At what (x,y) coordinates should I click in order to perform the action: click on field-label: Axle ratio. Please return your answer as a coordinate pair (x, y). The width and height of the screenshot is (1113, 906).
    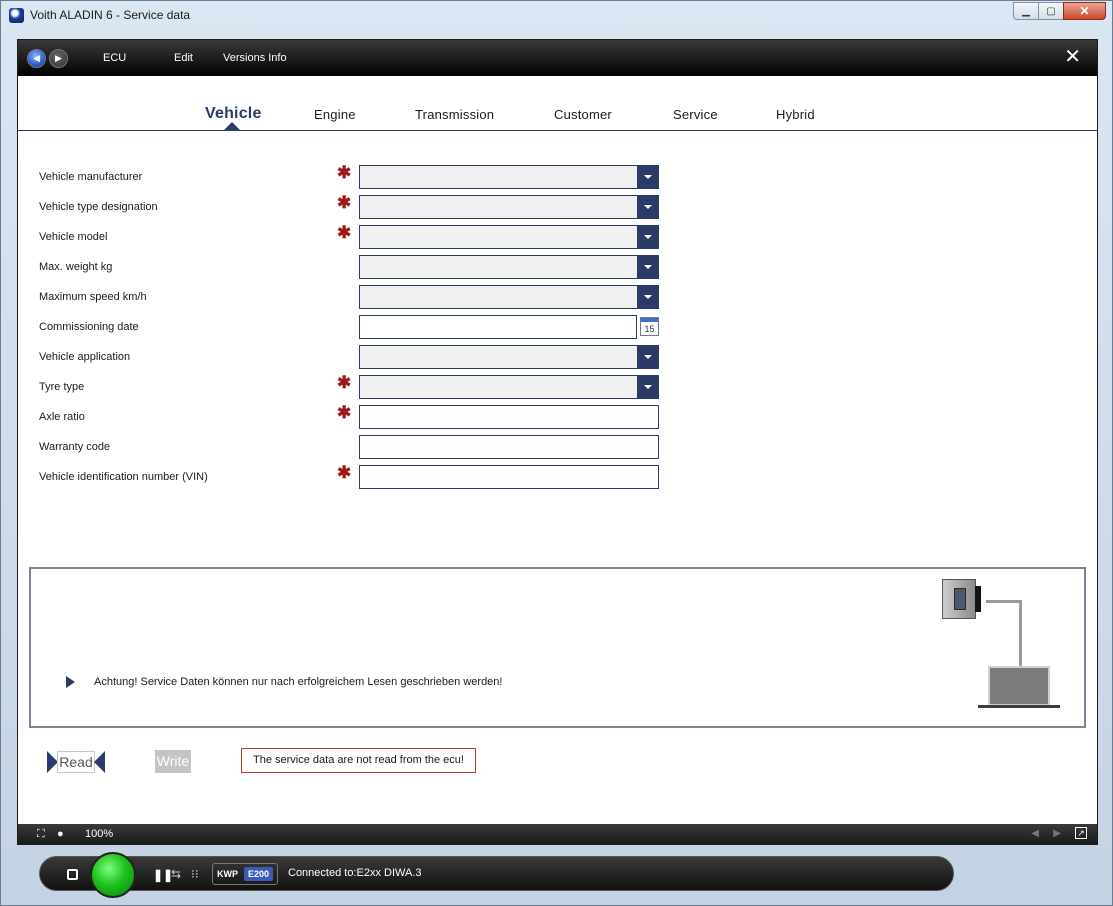
    Looking at the image, I should click on (62, 417).